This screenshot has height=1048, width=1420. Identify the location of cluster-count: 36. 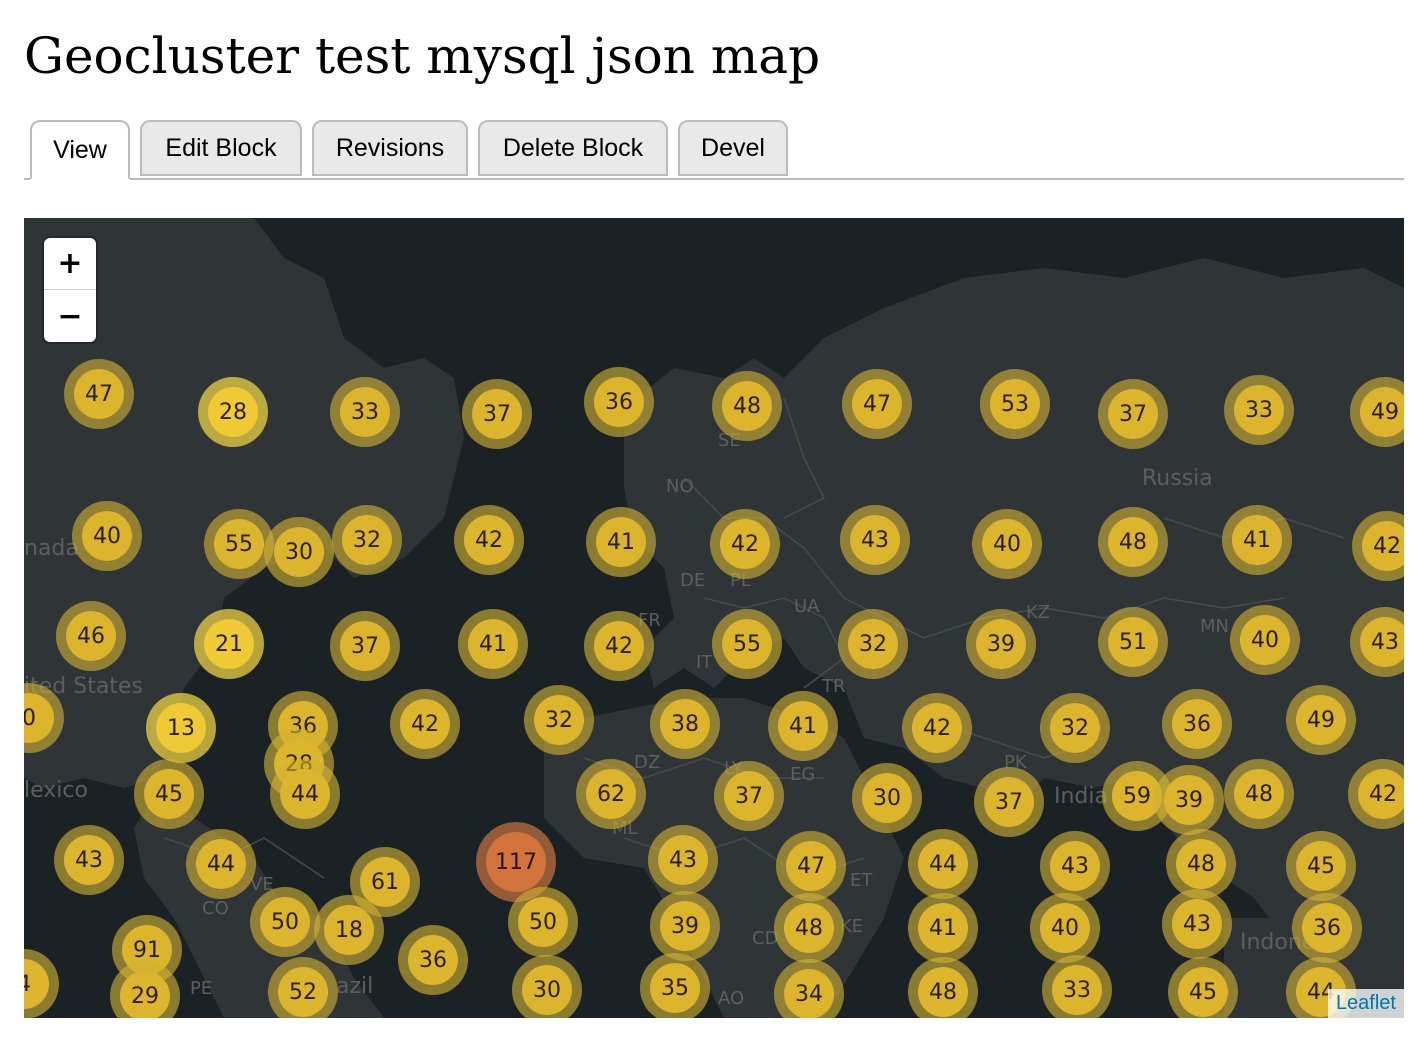
(619, 402).